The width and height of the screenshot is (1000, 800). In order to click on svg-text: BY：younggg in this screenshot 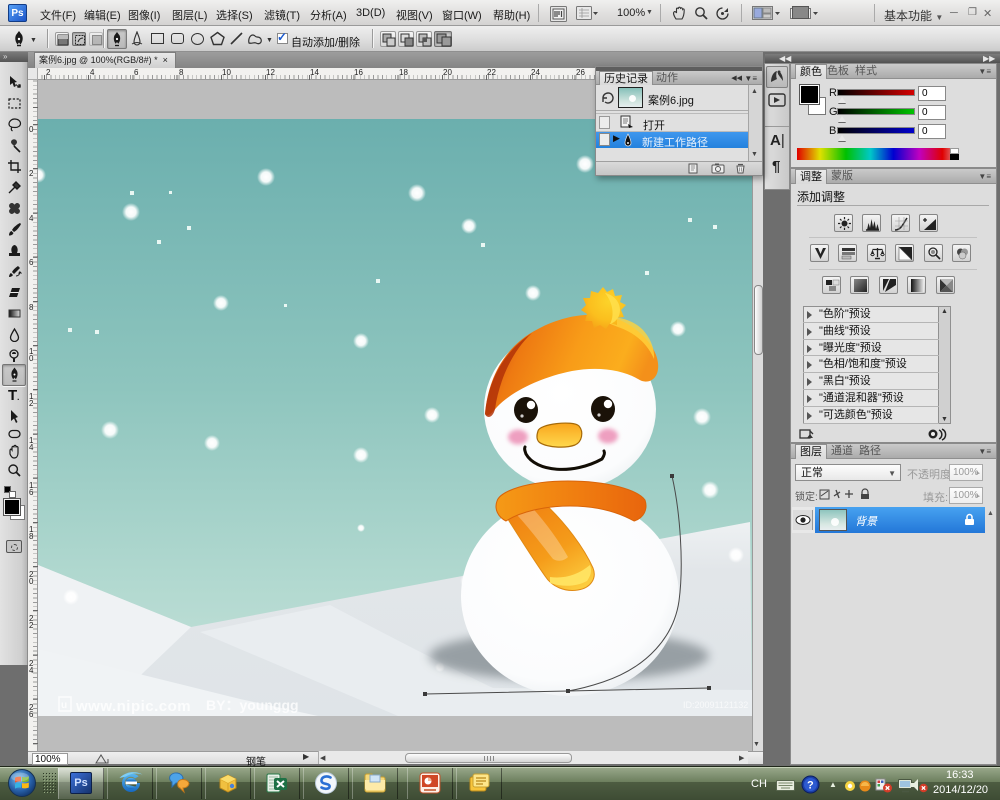, I will do `click(252, 705)`.